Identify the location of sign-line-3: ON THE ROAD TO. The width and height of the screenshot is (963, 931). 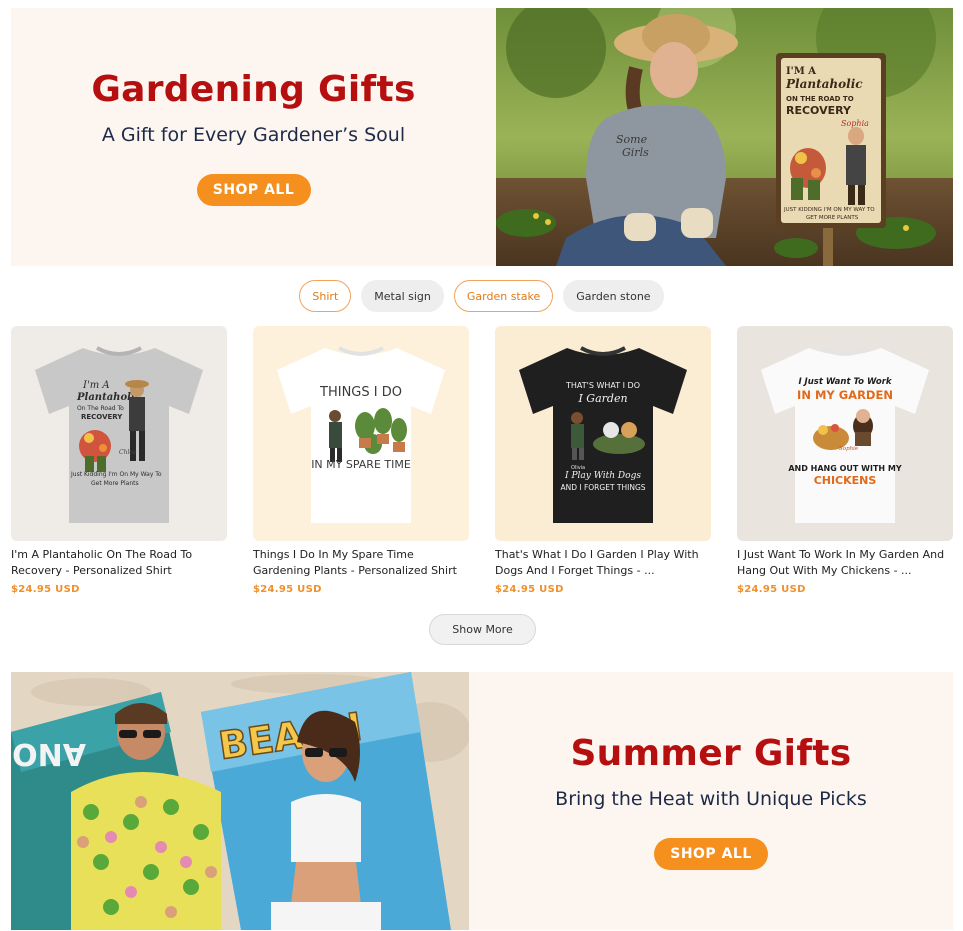
(820, 99).